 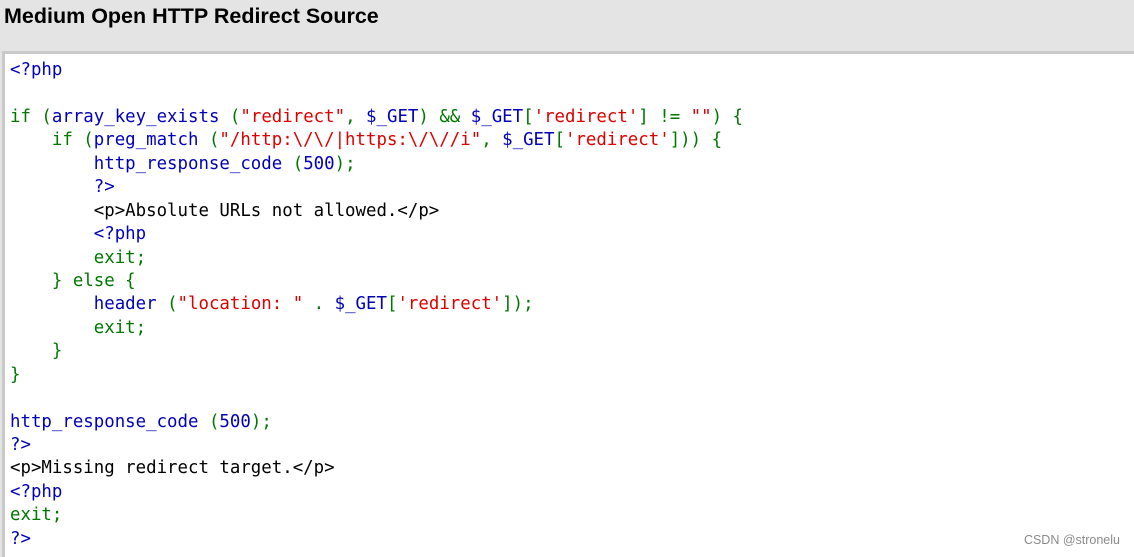 I want to click on code-token: ., so click(x=319, y=304).